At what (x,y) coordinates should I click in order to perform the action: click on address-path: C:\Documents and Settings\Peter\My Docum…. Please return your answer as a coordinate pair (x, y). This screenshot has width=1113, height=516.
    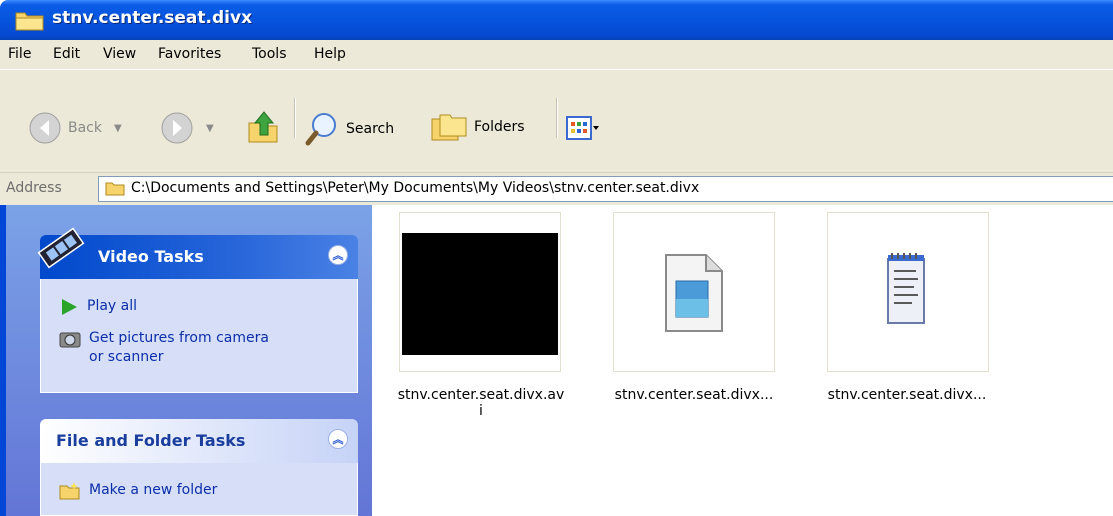
    Looking at the image, I should click on (415, 188).